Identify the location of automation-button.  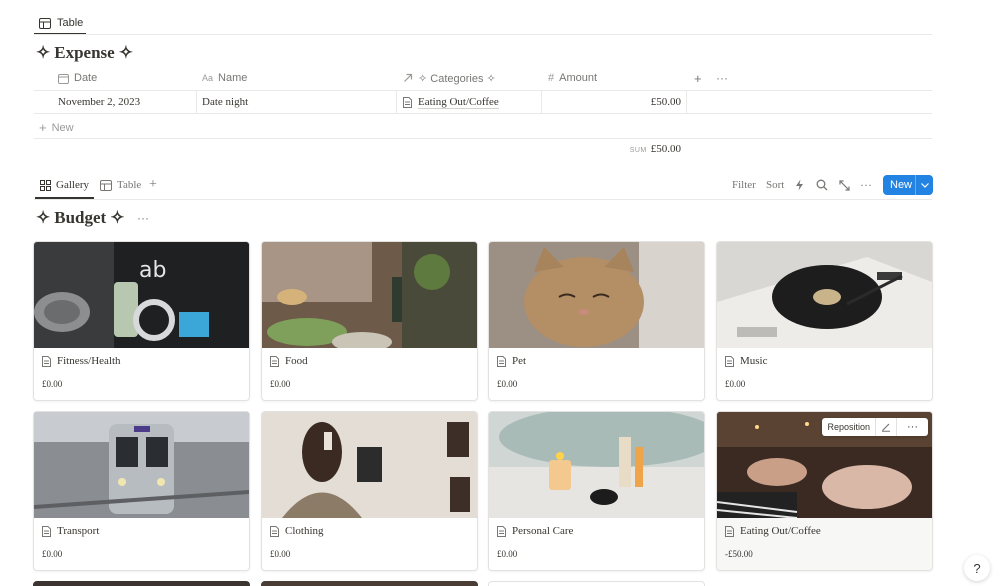
(799, 185).